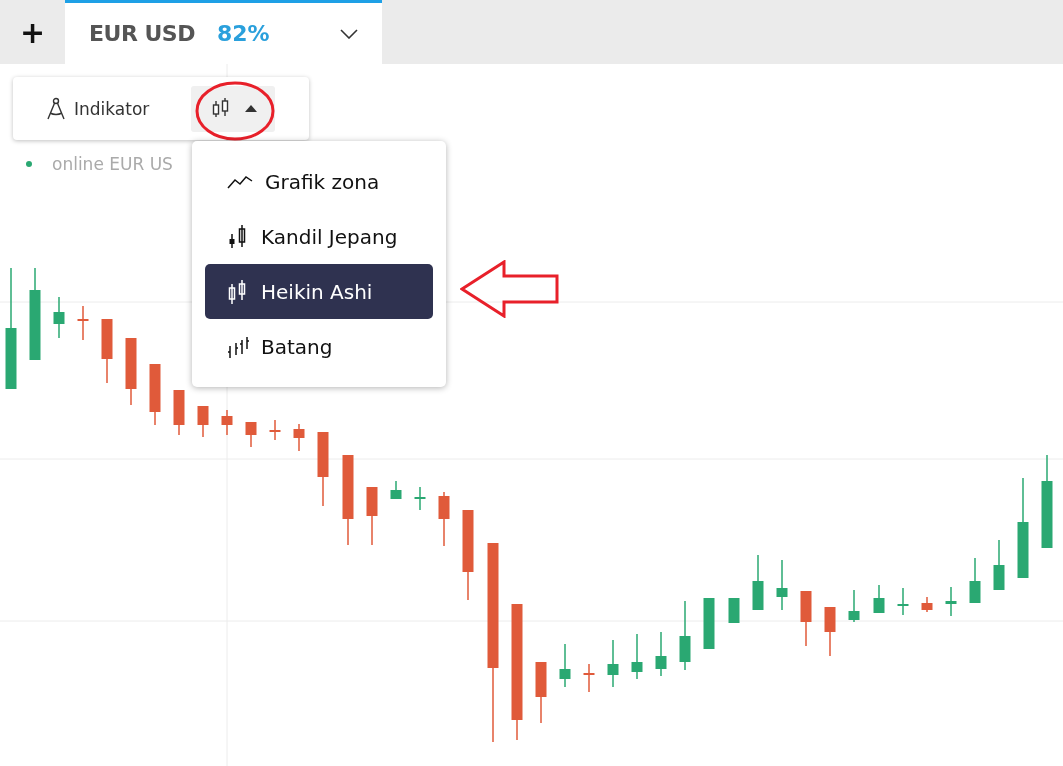 The width and height of the screenshot is (1063, 766). What do you see at coordinates (319, 181) in the screenshot?
I see `chart-type-option: Grafik zona` at bounding box center [319, 181].